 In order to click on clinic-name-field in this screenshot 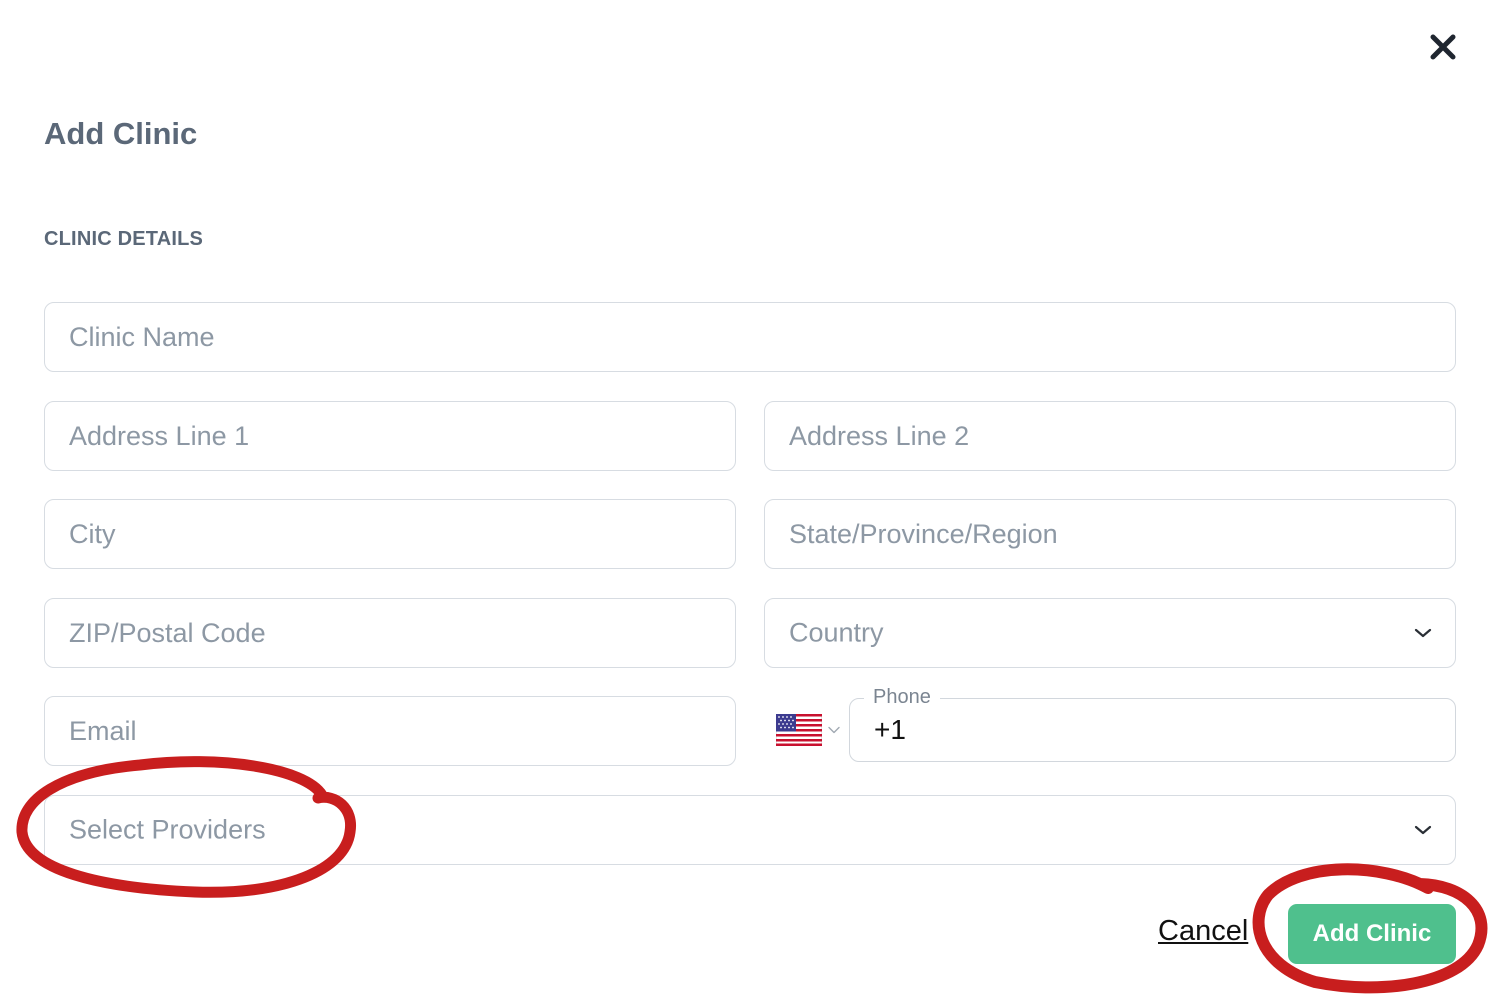, I will do `click(750, 337)`.